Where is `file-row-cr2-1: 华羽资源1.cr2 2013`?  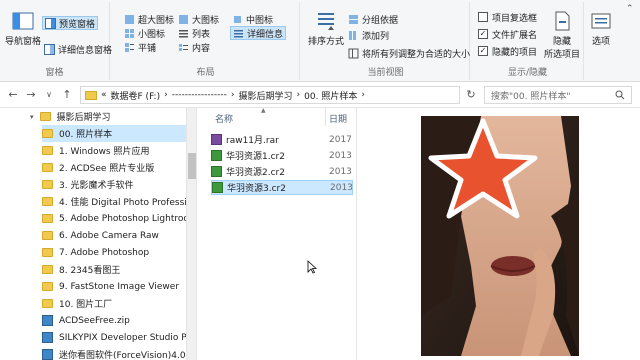
file-row-cr2-1: 华羽资源1.cr2 2013 is located at coordinates (282, 155).